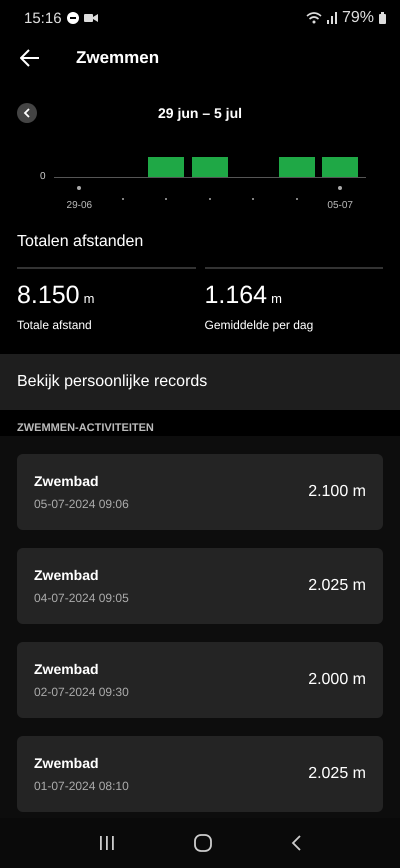 The image size is (400, 868). I want to click on do-not-disturb-icon, so click(72, 18).